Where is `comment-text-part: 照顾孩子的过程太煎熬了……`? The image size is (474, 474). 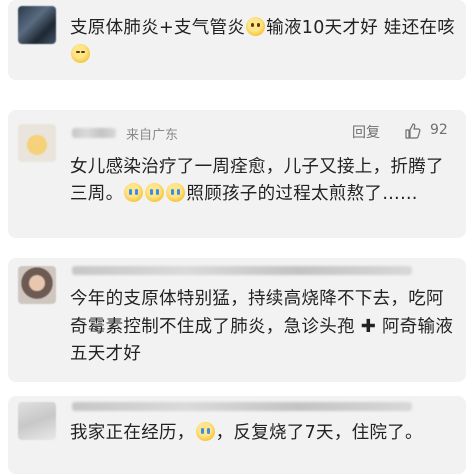 comment-text-part: 照顾孩子的过程太煎熬了…… is located at coordinates (302, 194).